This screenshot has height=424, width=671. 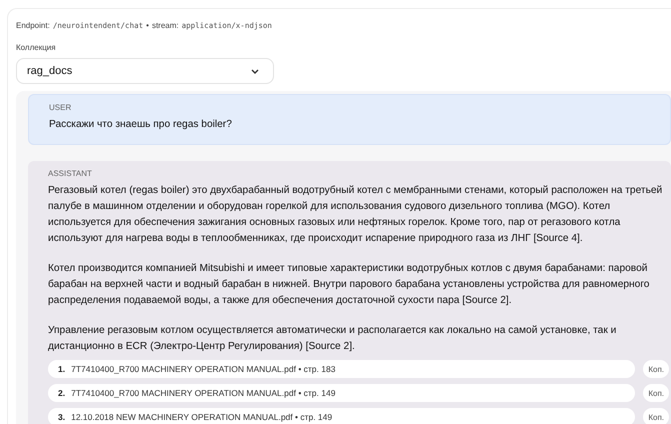 What do you see at coordinates (203, 369) in the screenshot?
I see `source-title: 7T7410400_R700 MACHINERY OPERATION MANUAL.pdf • стр. 183` at bounding box center [203, 369].